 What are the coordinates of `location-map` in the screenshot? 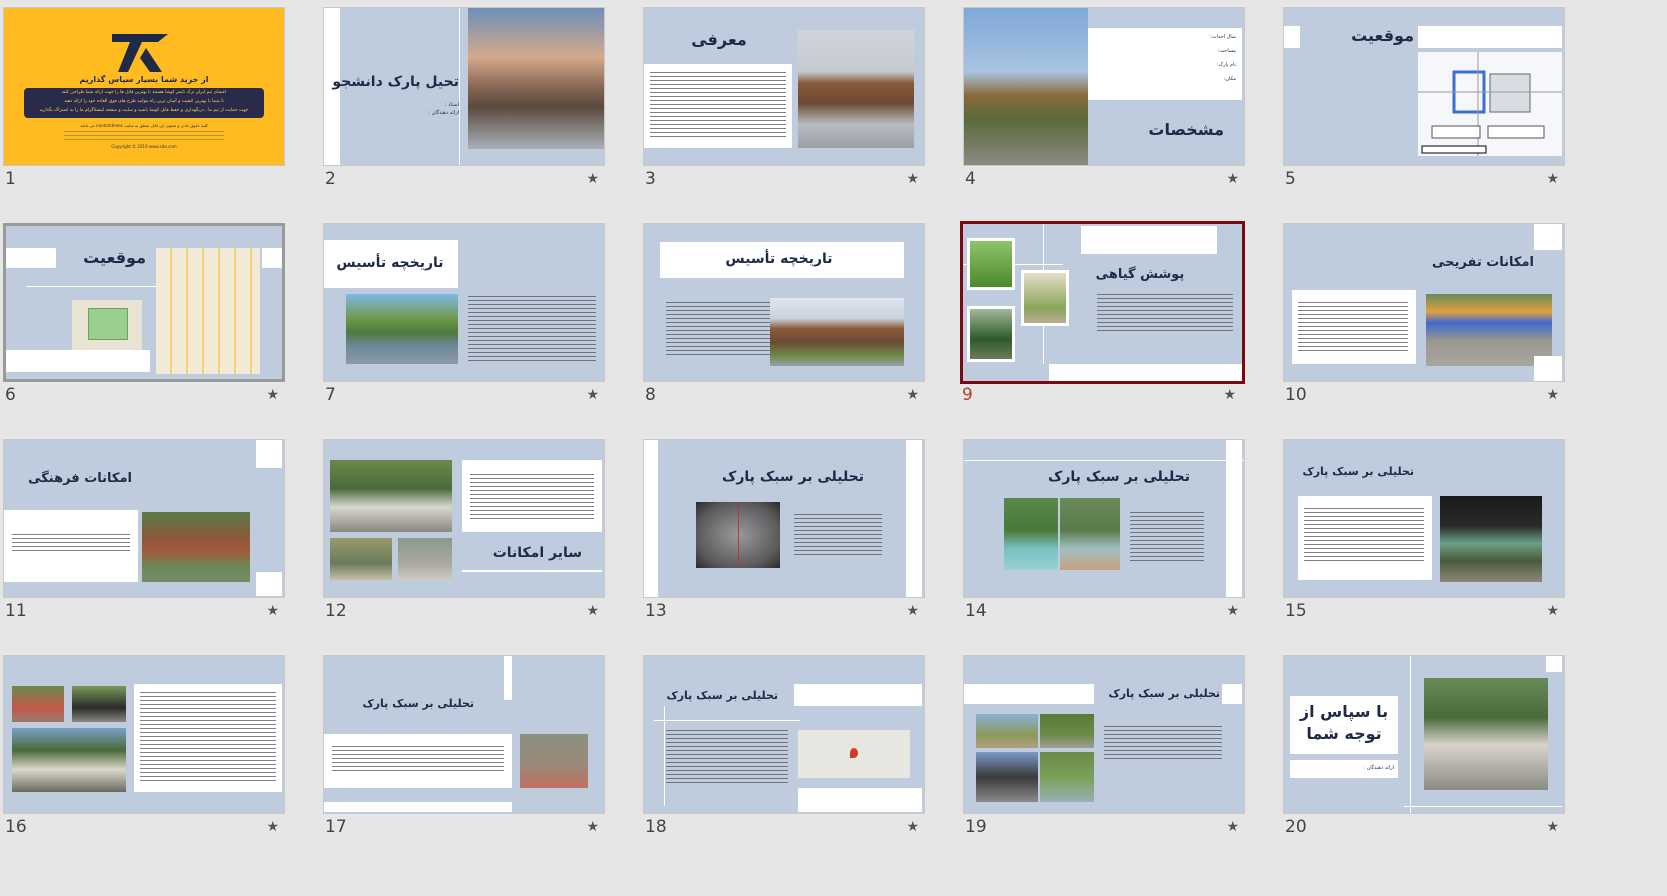 It's located at (1490, 104).